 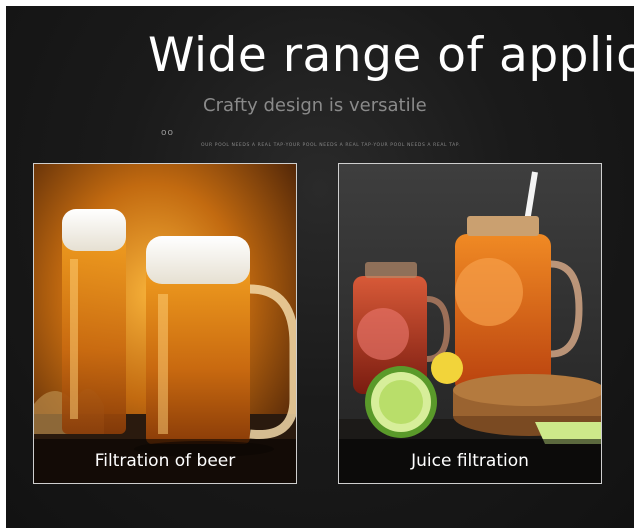 What do you see at coordinates (165, 461) in the screenshot?
I see `card-caption-beer: Filtration of beer` at bounding box center [165, 461].